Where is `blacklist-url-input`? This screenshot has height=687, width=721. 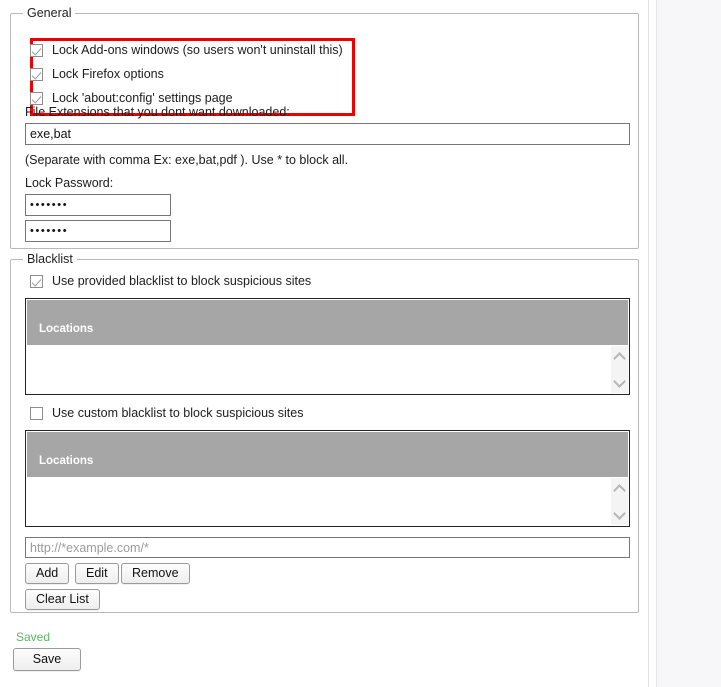
blacklist-url-input is located at coordinates (327, 547).